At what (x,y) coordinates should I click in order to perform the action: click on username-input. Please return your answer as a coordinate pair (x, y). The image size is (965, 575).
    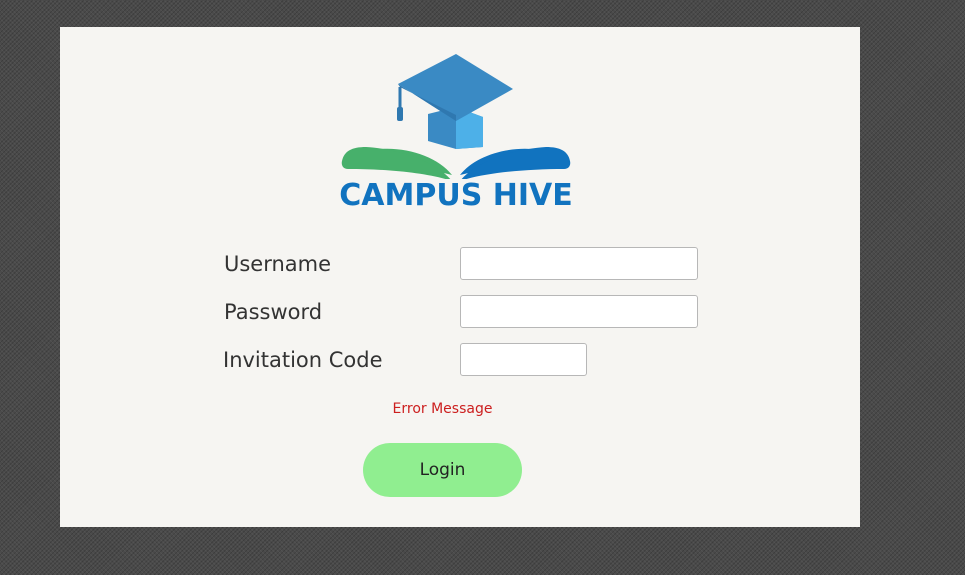
    Looking at the image, I should click on (579, 263).